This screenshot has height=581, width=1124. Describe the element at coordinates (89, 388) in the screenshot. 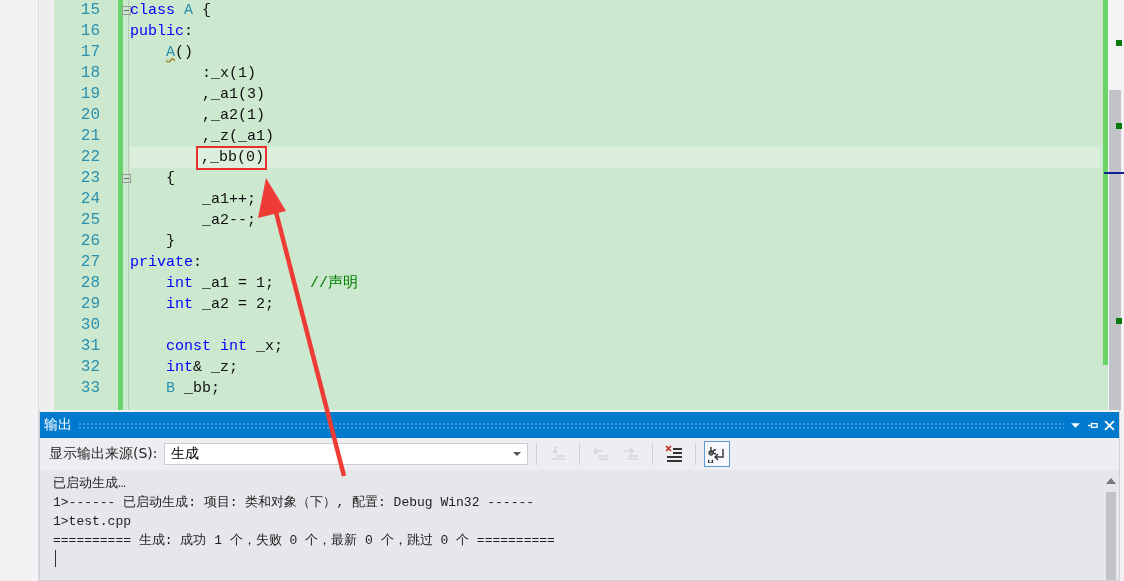

I see `line-number: 33` at that location.